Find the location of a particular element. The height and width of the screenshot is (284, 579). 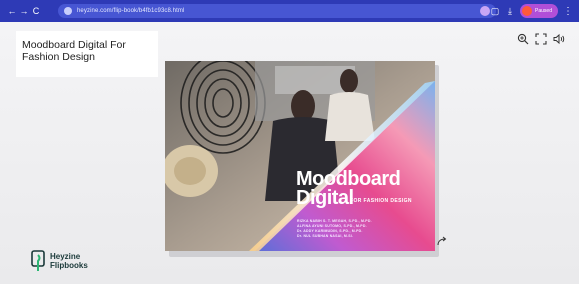

download-icon: ⤓ is located at coordinates (510, 11).